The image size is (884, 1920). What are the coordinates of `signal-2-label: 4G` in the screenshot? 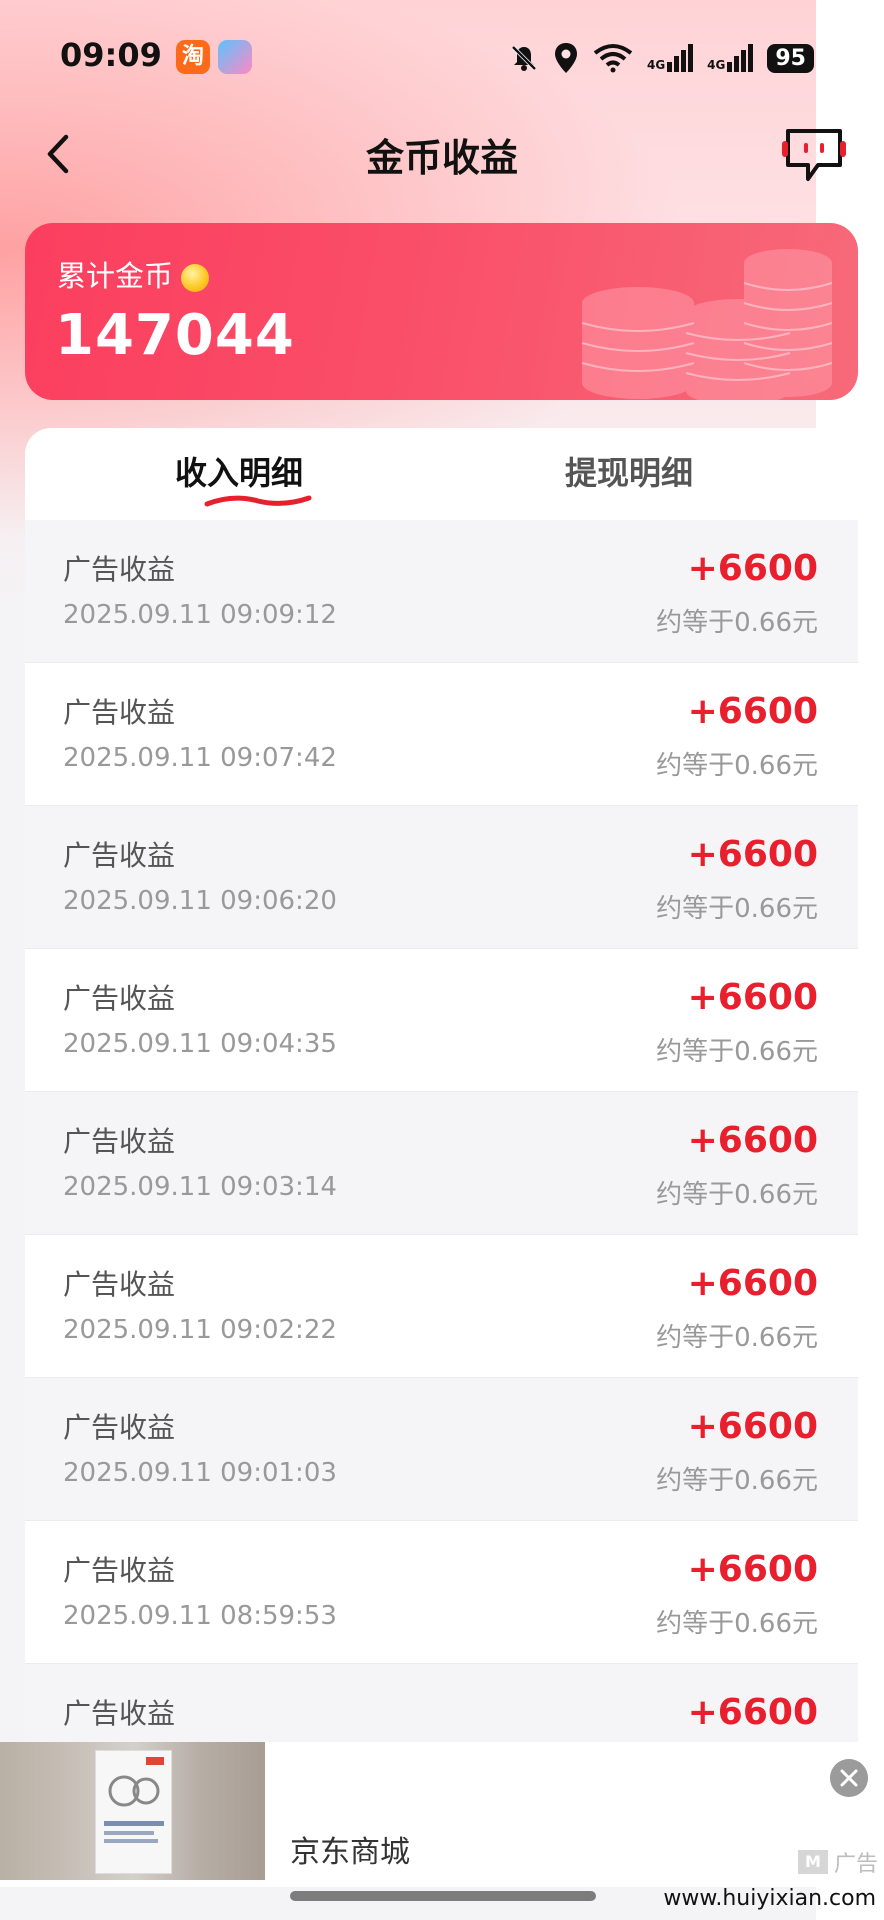 It's located at (716, 65).